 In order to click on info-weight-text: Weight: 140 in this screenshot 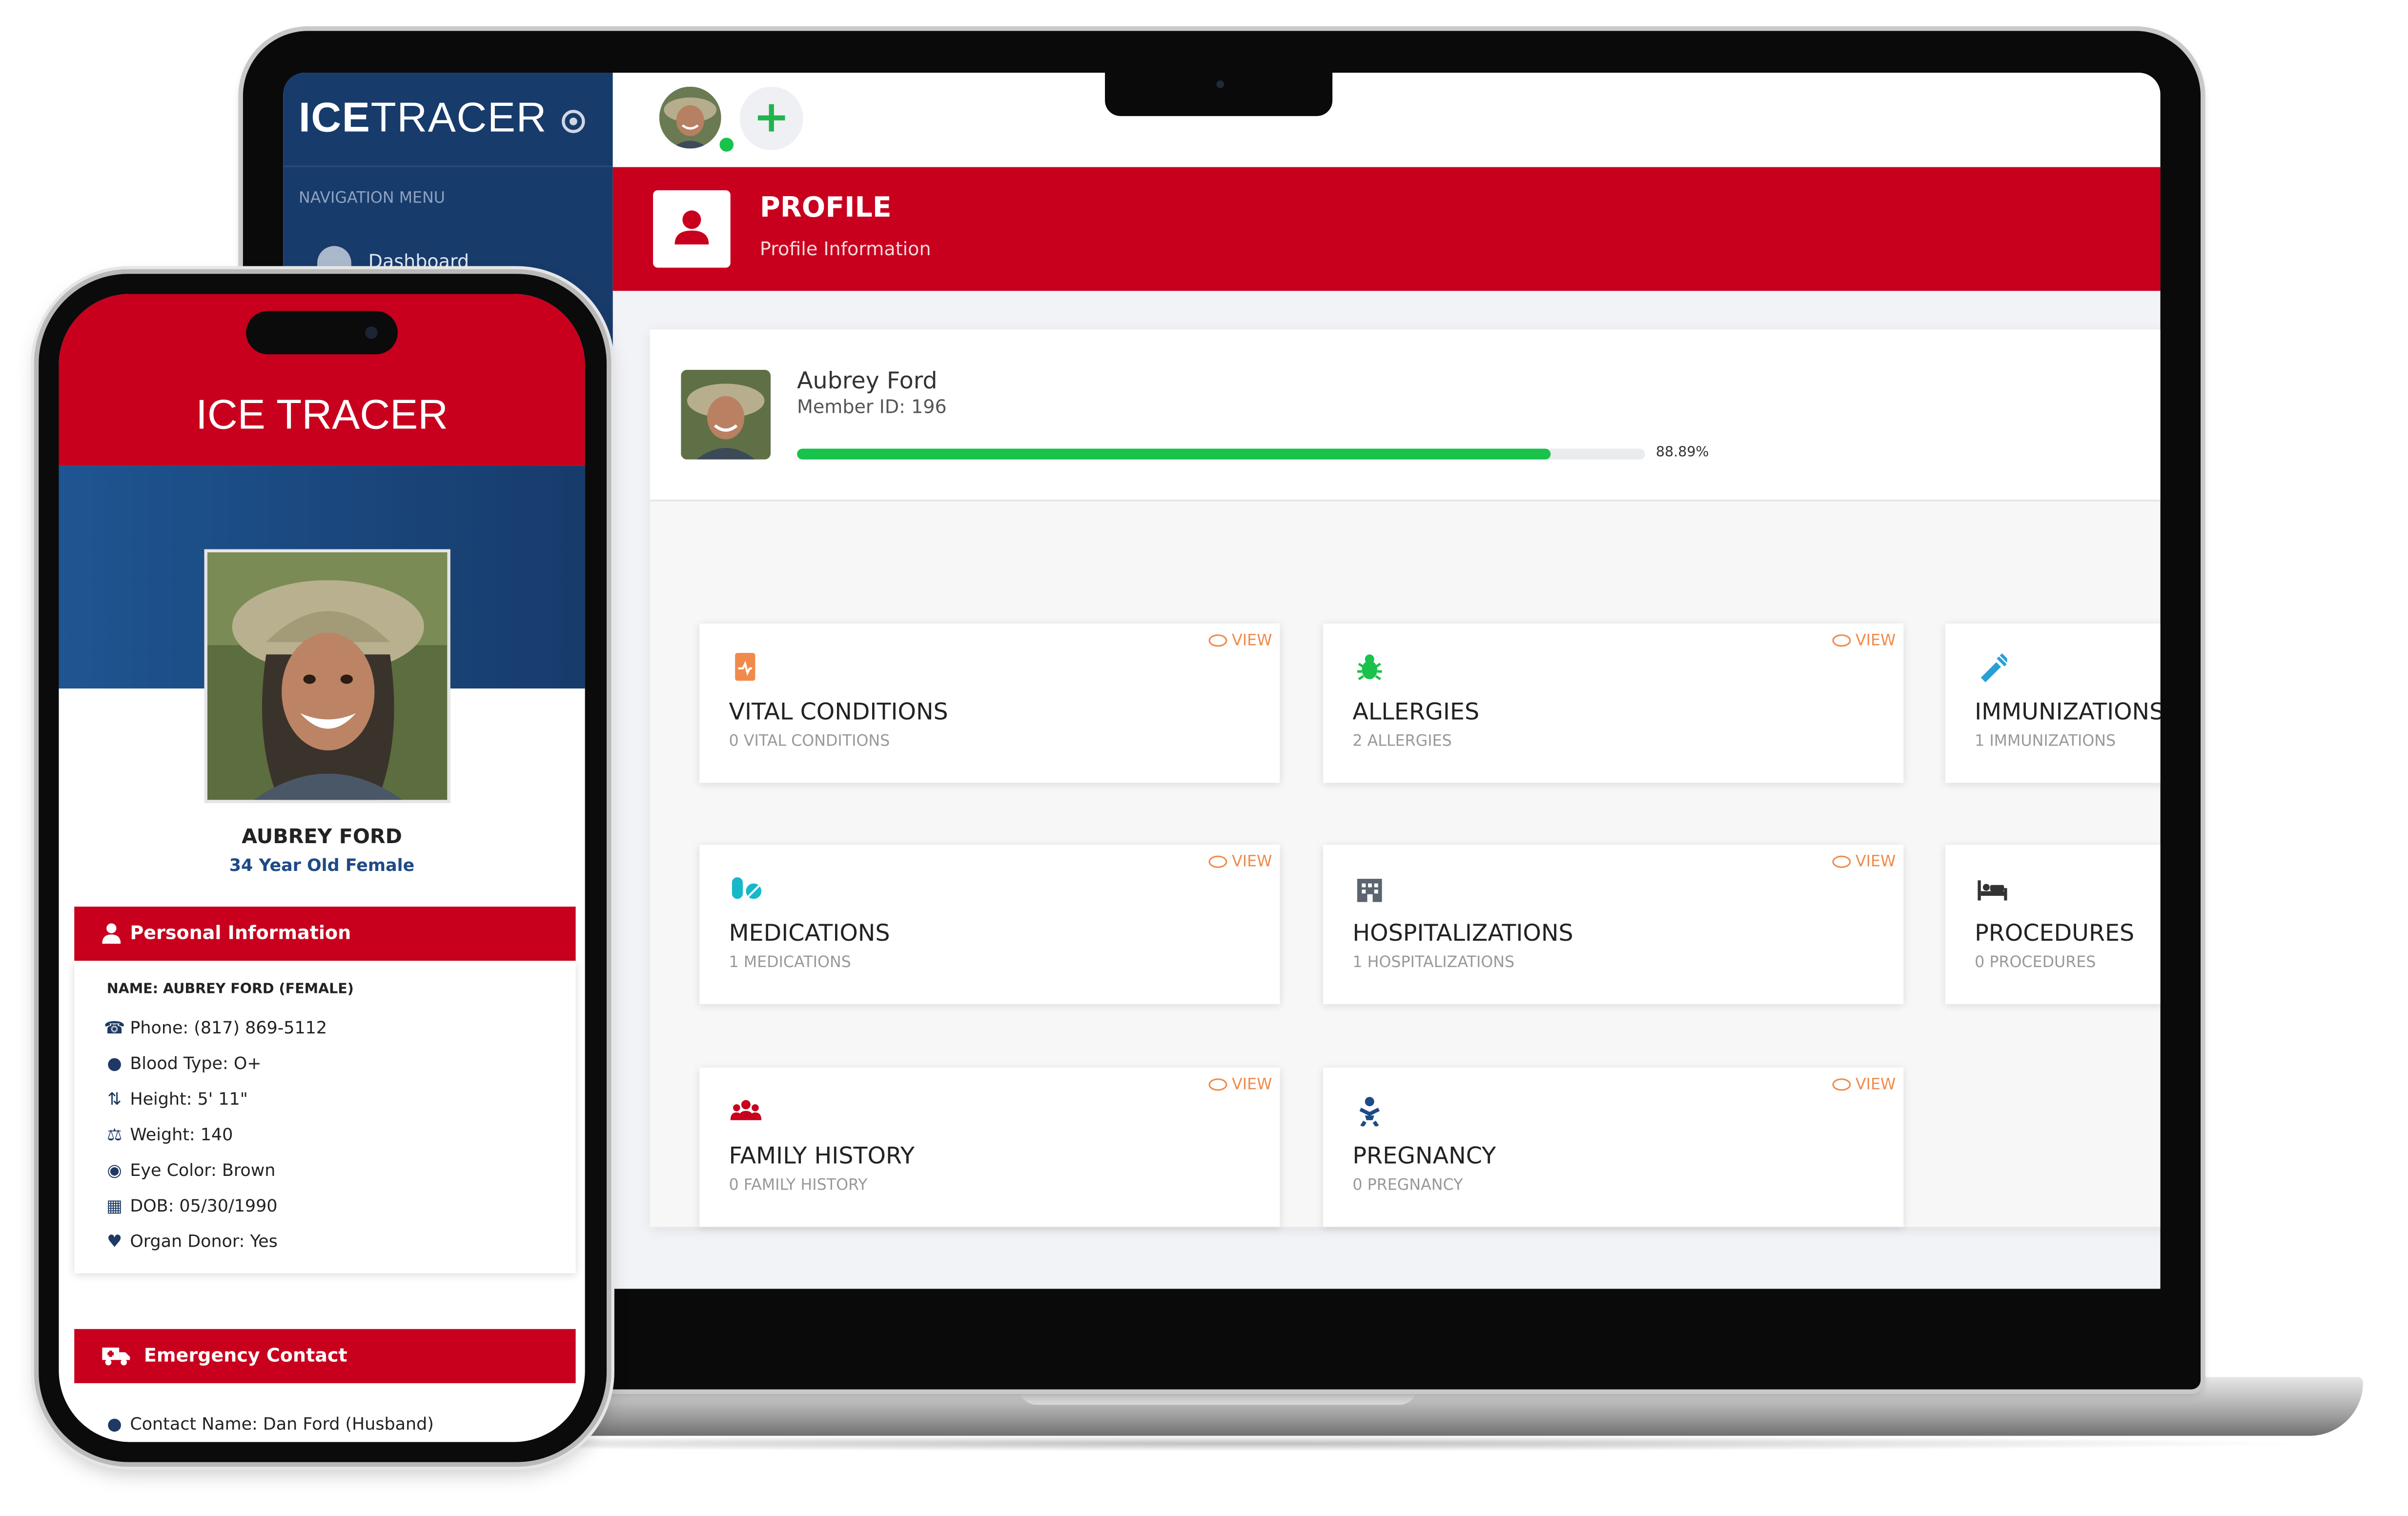, I will do `click(181, 1135)`.